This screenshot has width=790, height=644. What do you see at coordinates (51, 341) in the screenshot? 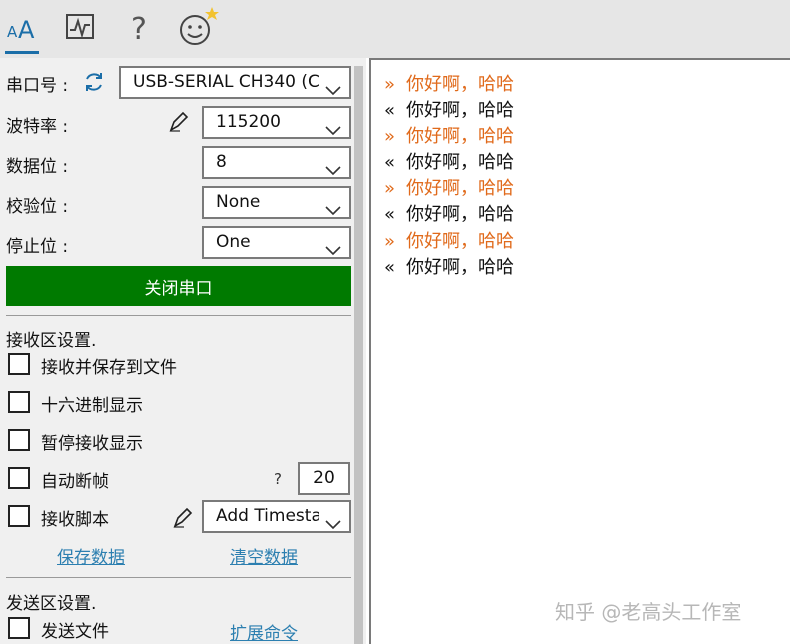
I see `receive-section-title: 接收区设置.` at bounding box center [51, 341].